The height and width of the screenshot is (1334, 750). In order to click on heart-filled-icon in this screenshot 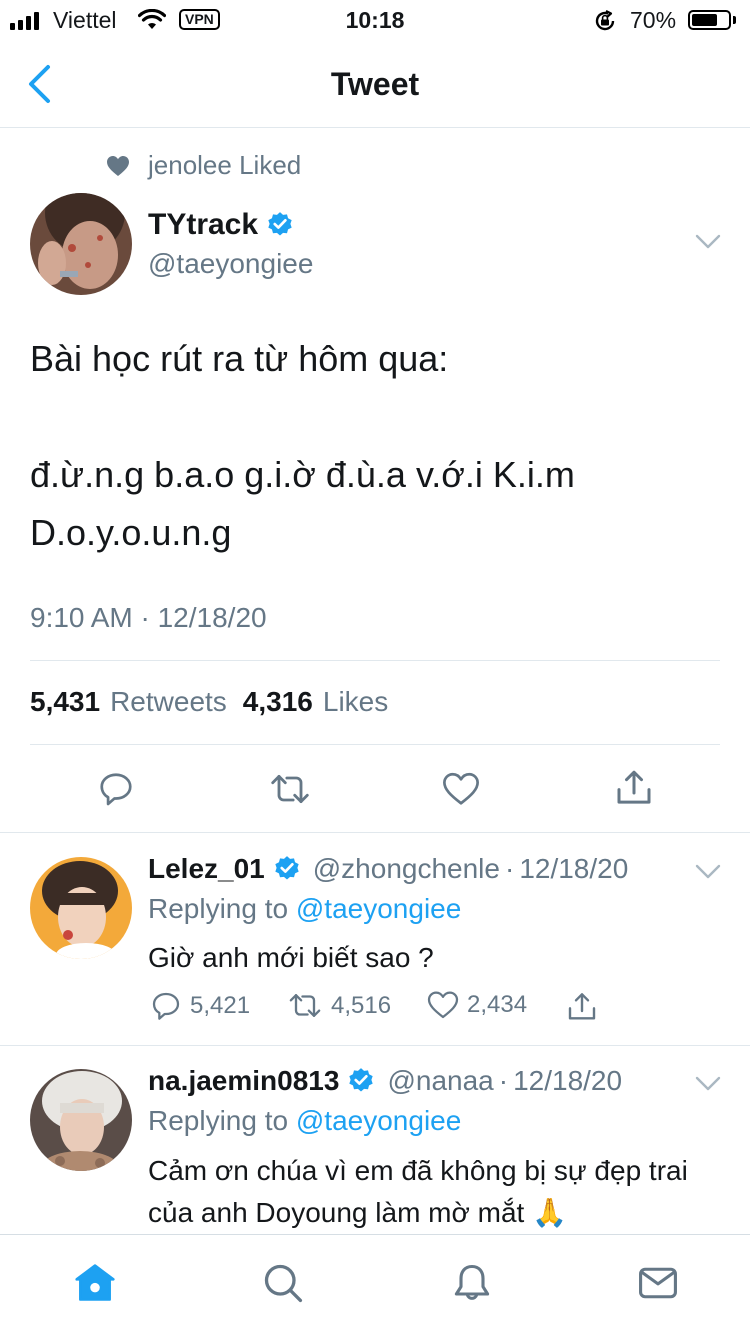, I will do `click(118, 165)`.